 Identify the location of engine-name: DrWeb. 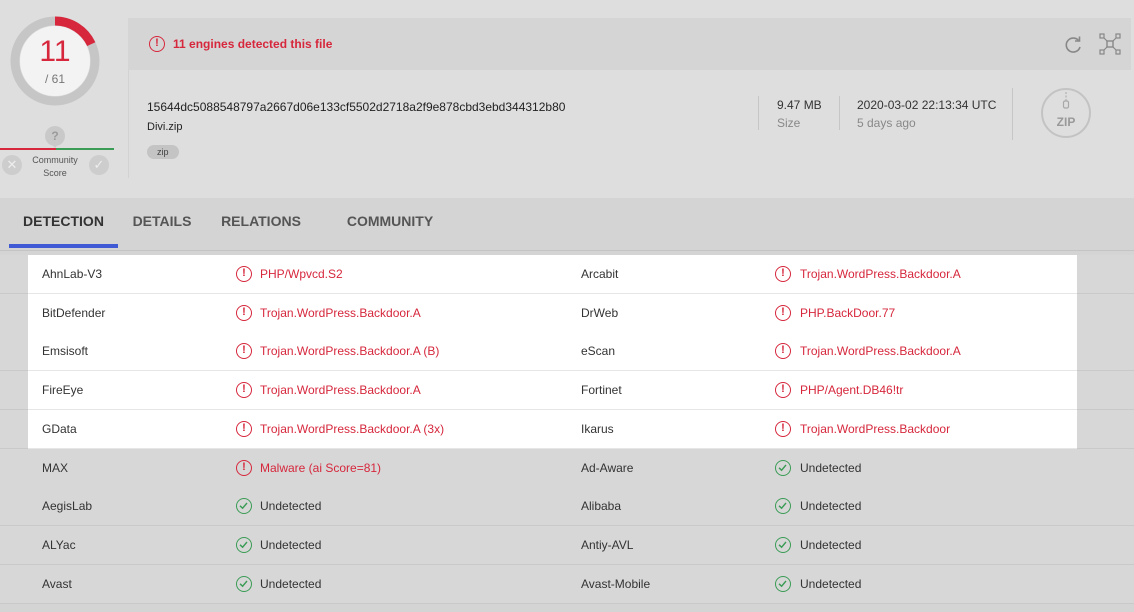
(600, 312).